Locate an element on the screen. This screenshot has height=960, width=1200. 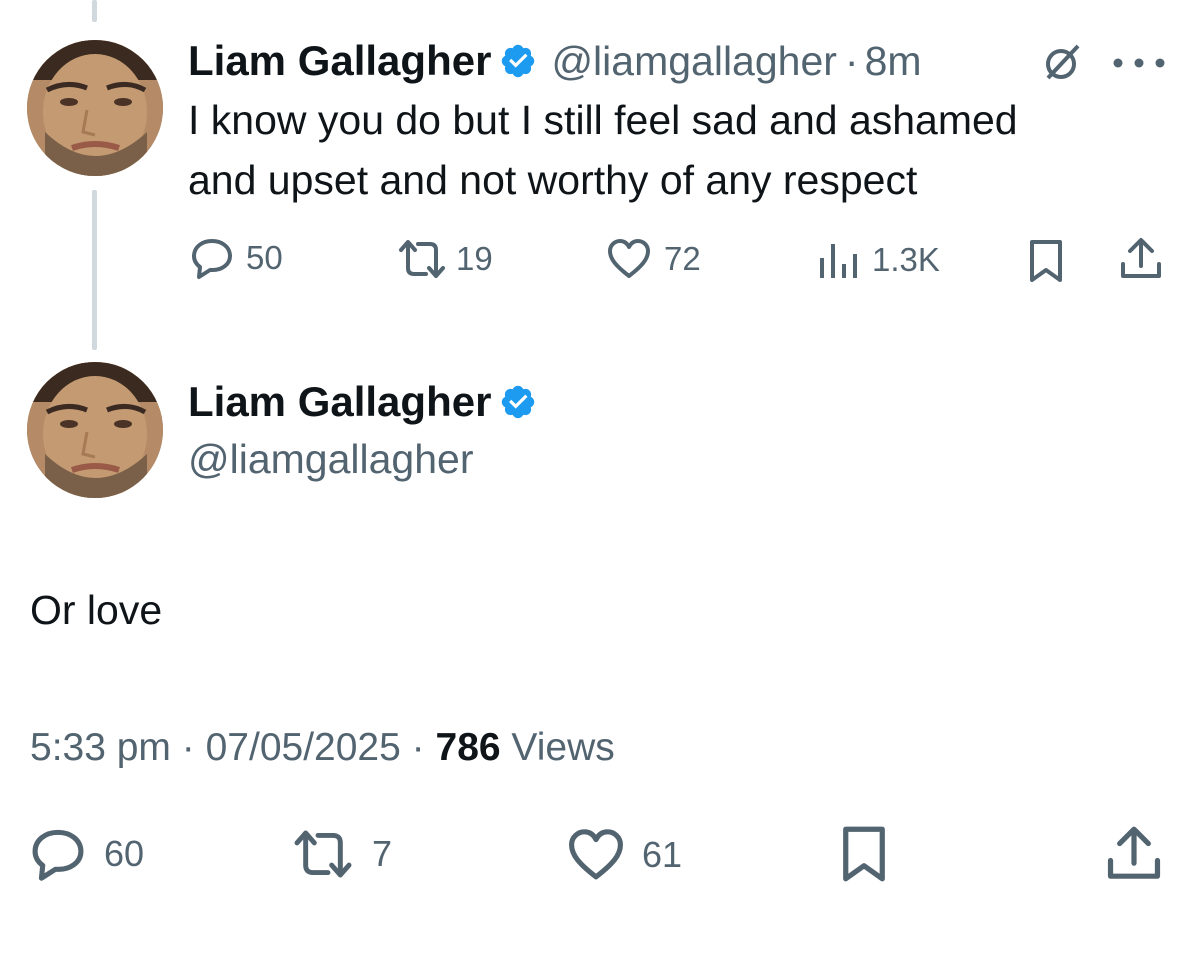
more-icon is located at coordinates (1139, 65).